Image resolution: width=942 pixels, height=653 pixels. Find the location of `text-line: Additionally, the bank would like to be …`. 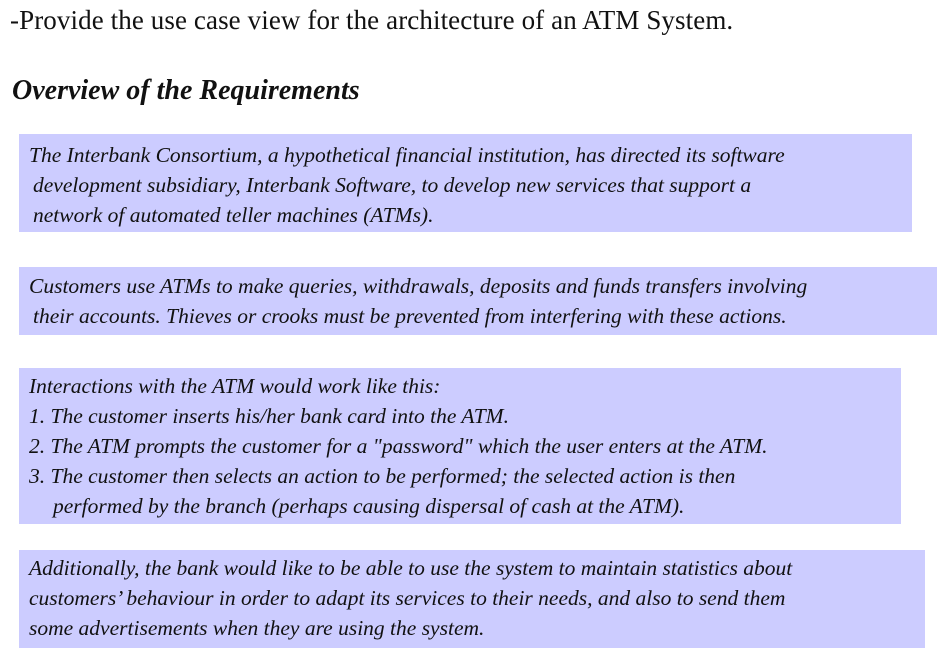

text-line: Additionally, the bank would like to be … is located at coordinates (411, 568).